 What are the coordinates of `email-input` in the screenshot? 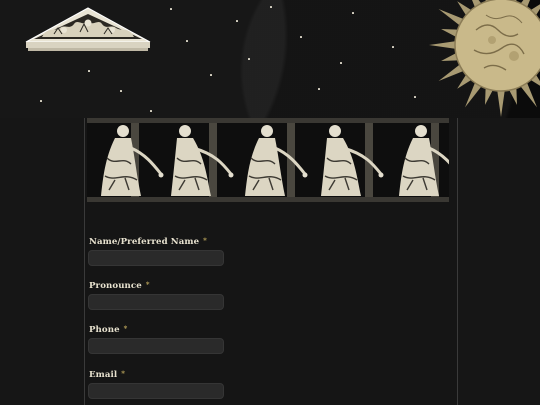 It's located at (156, 391).